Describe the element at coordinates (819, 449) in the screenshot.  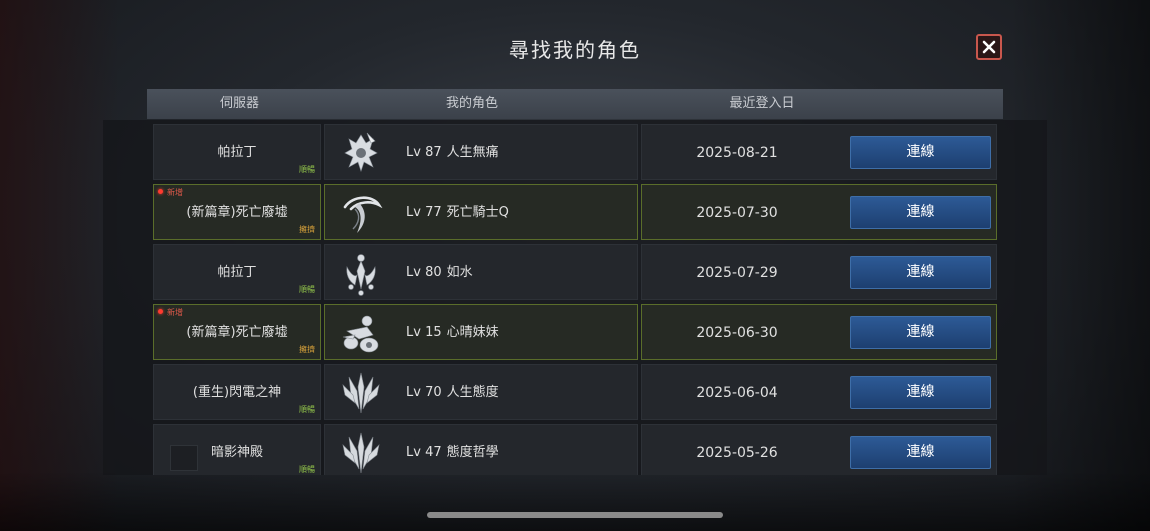
I see `date-cell: 2025-05-26 連線` at that location.